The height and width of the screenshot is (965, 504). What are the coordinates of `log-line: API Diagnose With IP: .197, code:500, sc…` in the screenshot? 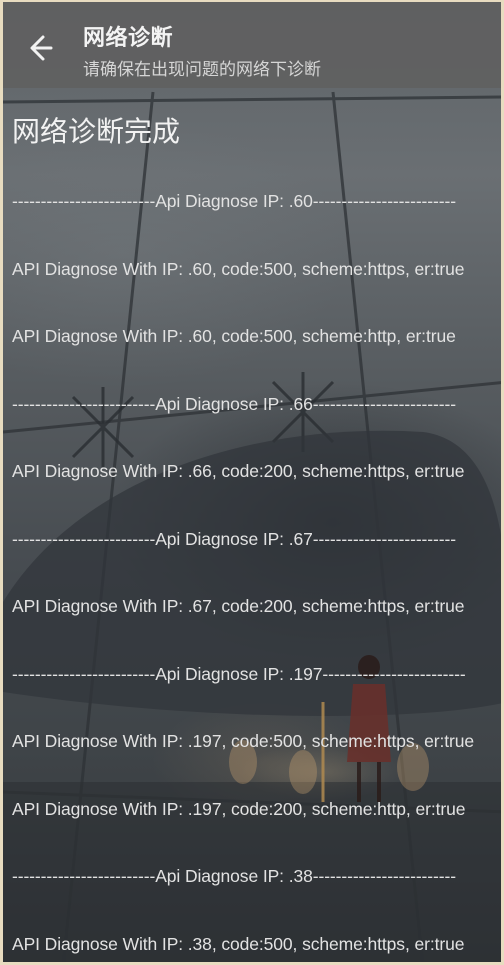 It's located at (243, 741).